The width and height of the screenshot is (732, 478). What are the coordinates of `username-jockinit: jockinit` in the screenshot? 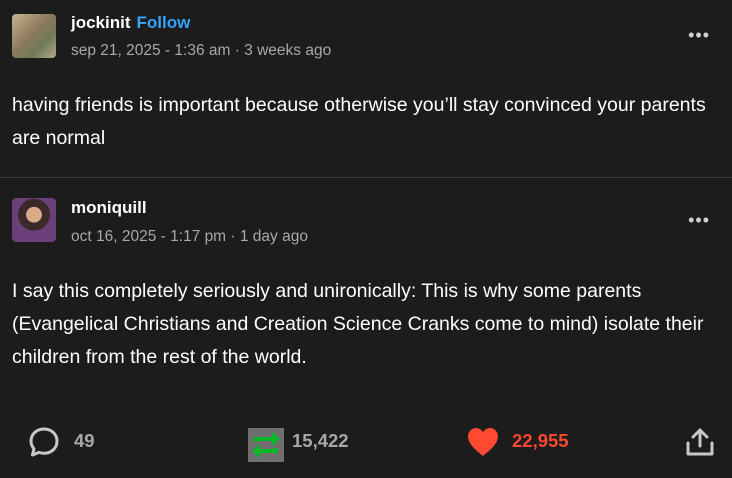 It's located at (101, 22).